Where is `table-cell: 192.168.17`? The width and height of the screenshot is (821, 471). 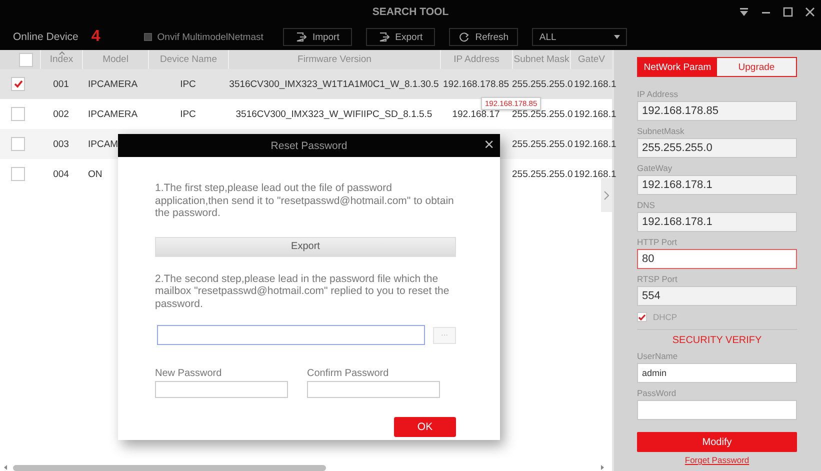
table-cell: 192.168.17 is located at coordinates (476, 114).